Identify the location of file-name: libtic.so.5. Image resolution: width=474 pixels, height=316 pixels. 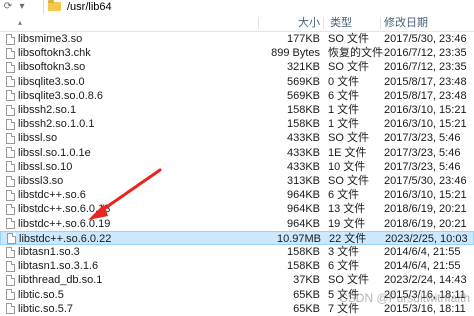
(41, 294).